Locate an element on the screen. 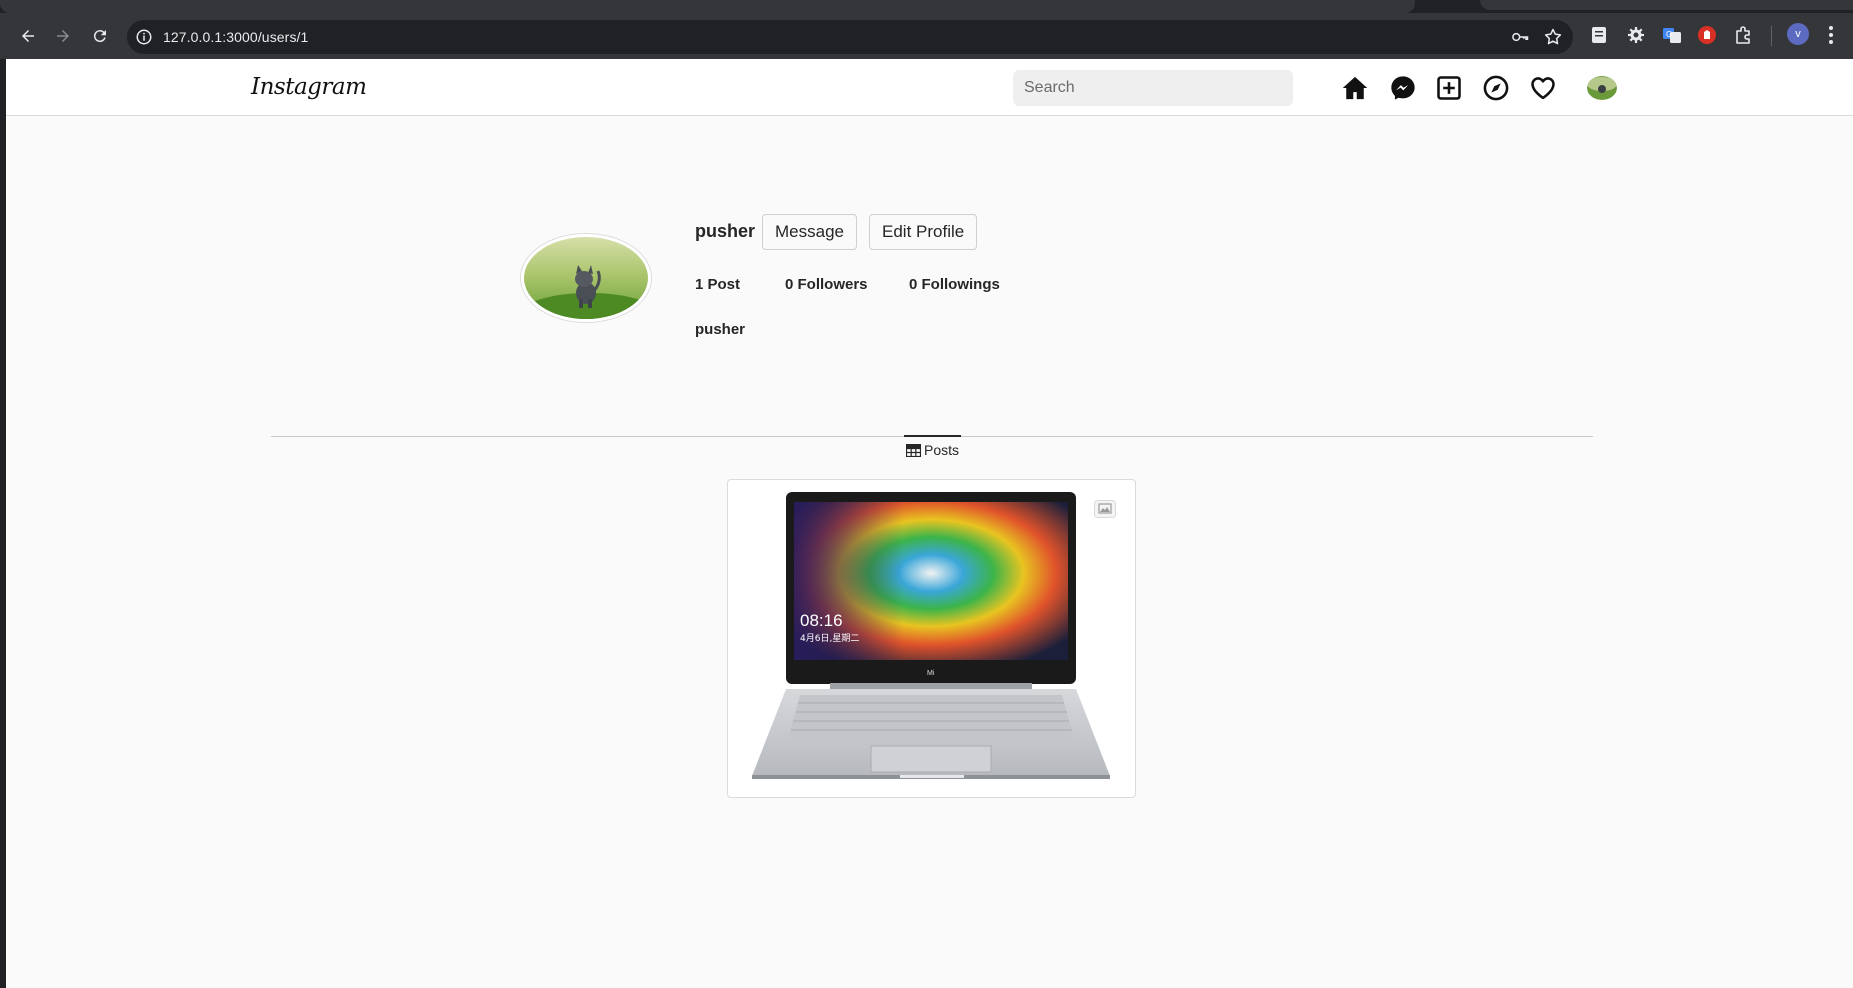 The width and height of the screenshot is (1853, 988). browser-tab-active is located at coordinates (707, 6).